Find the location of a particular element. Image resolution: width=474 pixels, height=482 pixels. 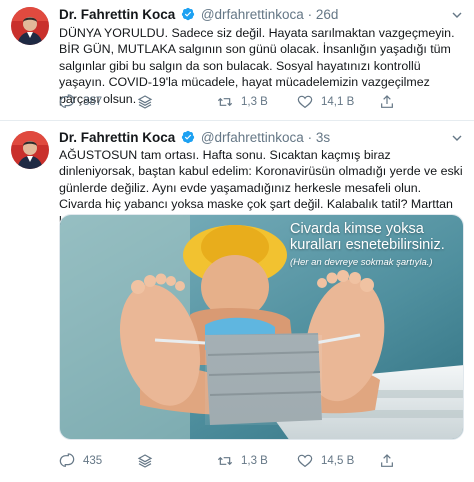

tweet-timestamp: 3s is located at coordinates (323, 137).